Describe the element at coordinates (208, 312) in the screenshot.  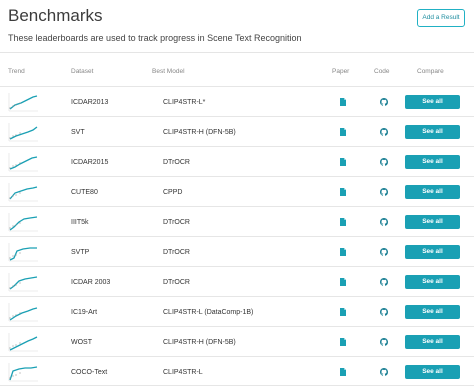
I see `best-model-link: CLIP4STR-L (DataComp-1B)` at that location.